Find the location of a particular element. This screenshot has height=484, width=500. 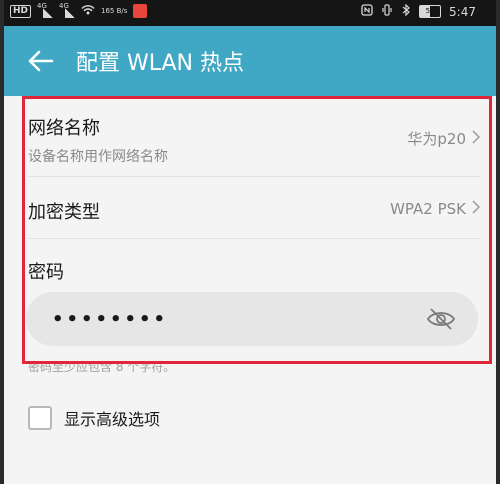

network-name-row: 网络名称 设备名称用作网络名称 华为p20 is located at coordinates (254, 144).